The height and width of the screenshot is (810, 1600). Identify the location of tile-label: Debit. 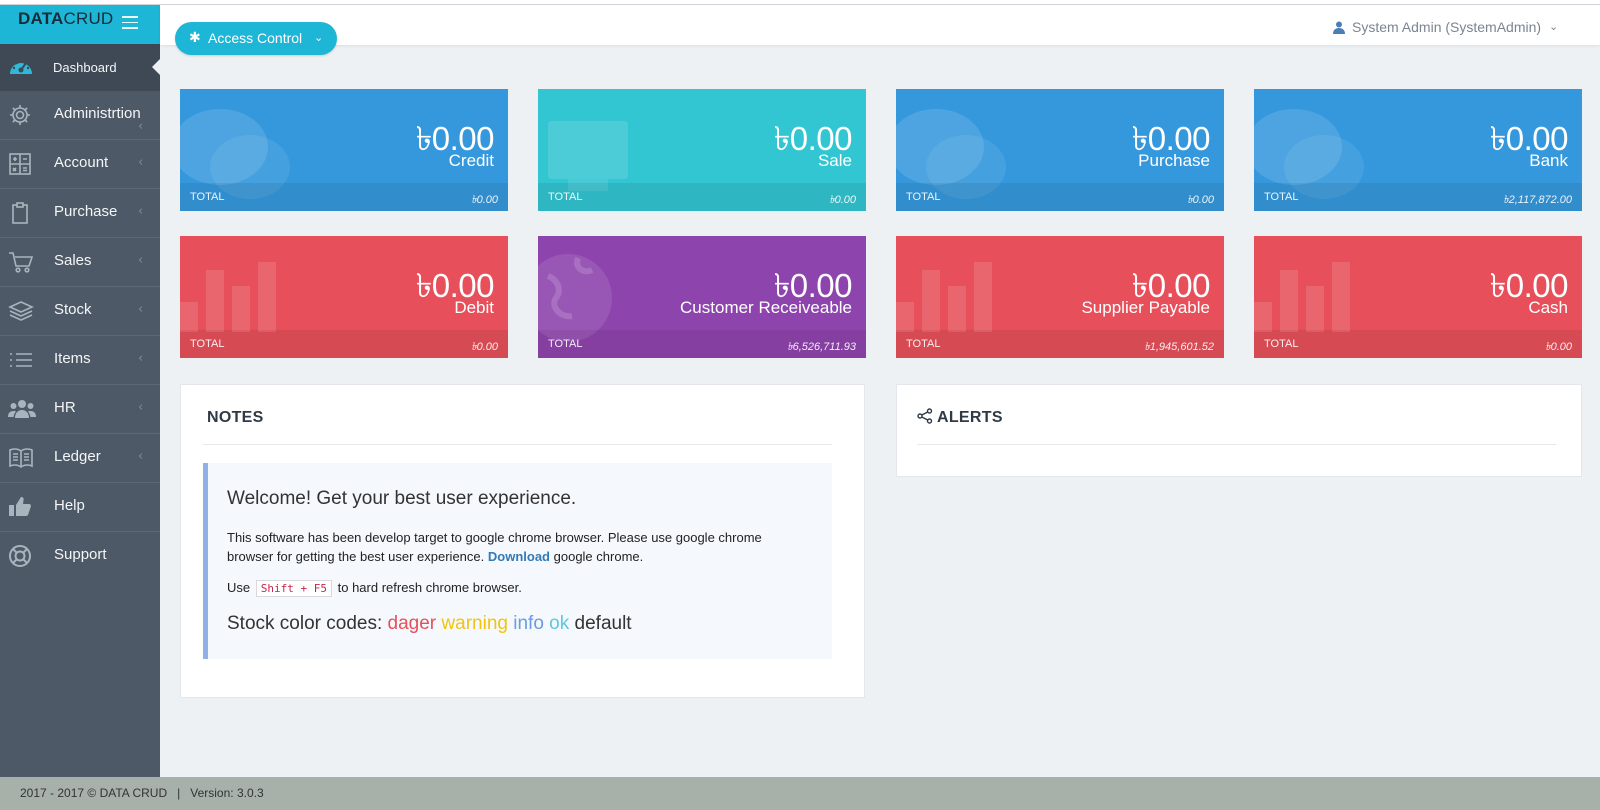
(474, 307).